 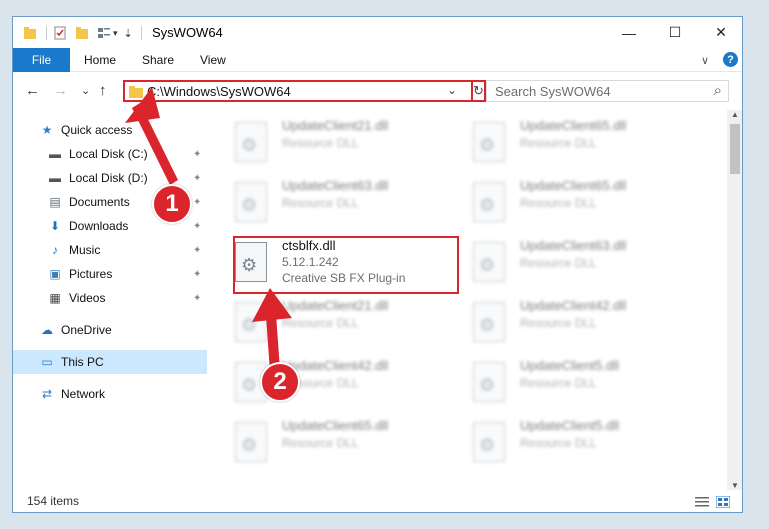 What do you see at coordinates (87, 298) in the screenshot?
I see `sidebar-item-label: Videos` at bounding box center [87, 298].